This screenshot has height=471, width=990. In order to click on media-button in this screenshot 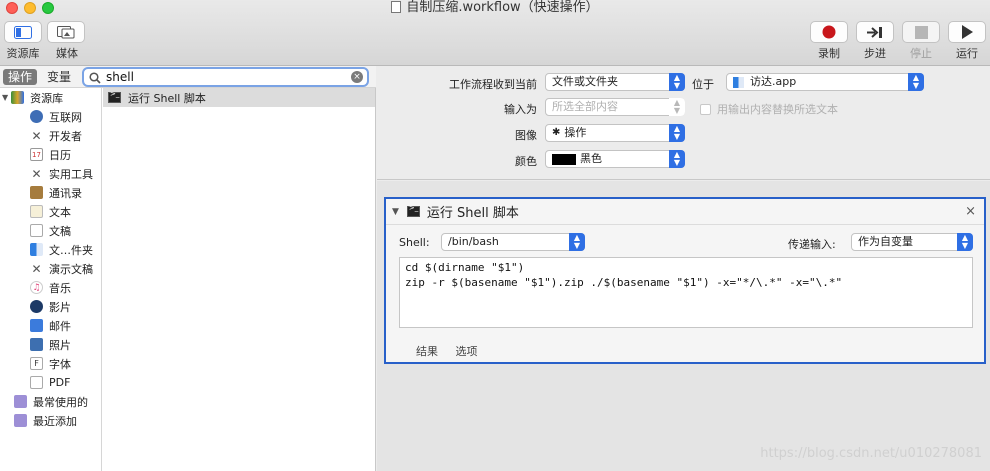, I will do `click(66, 32)`.